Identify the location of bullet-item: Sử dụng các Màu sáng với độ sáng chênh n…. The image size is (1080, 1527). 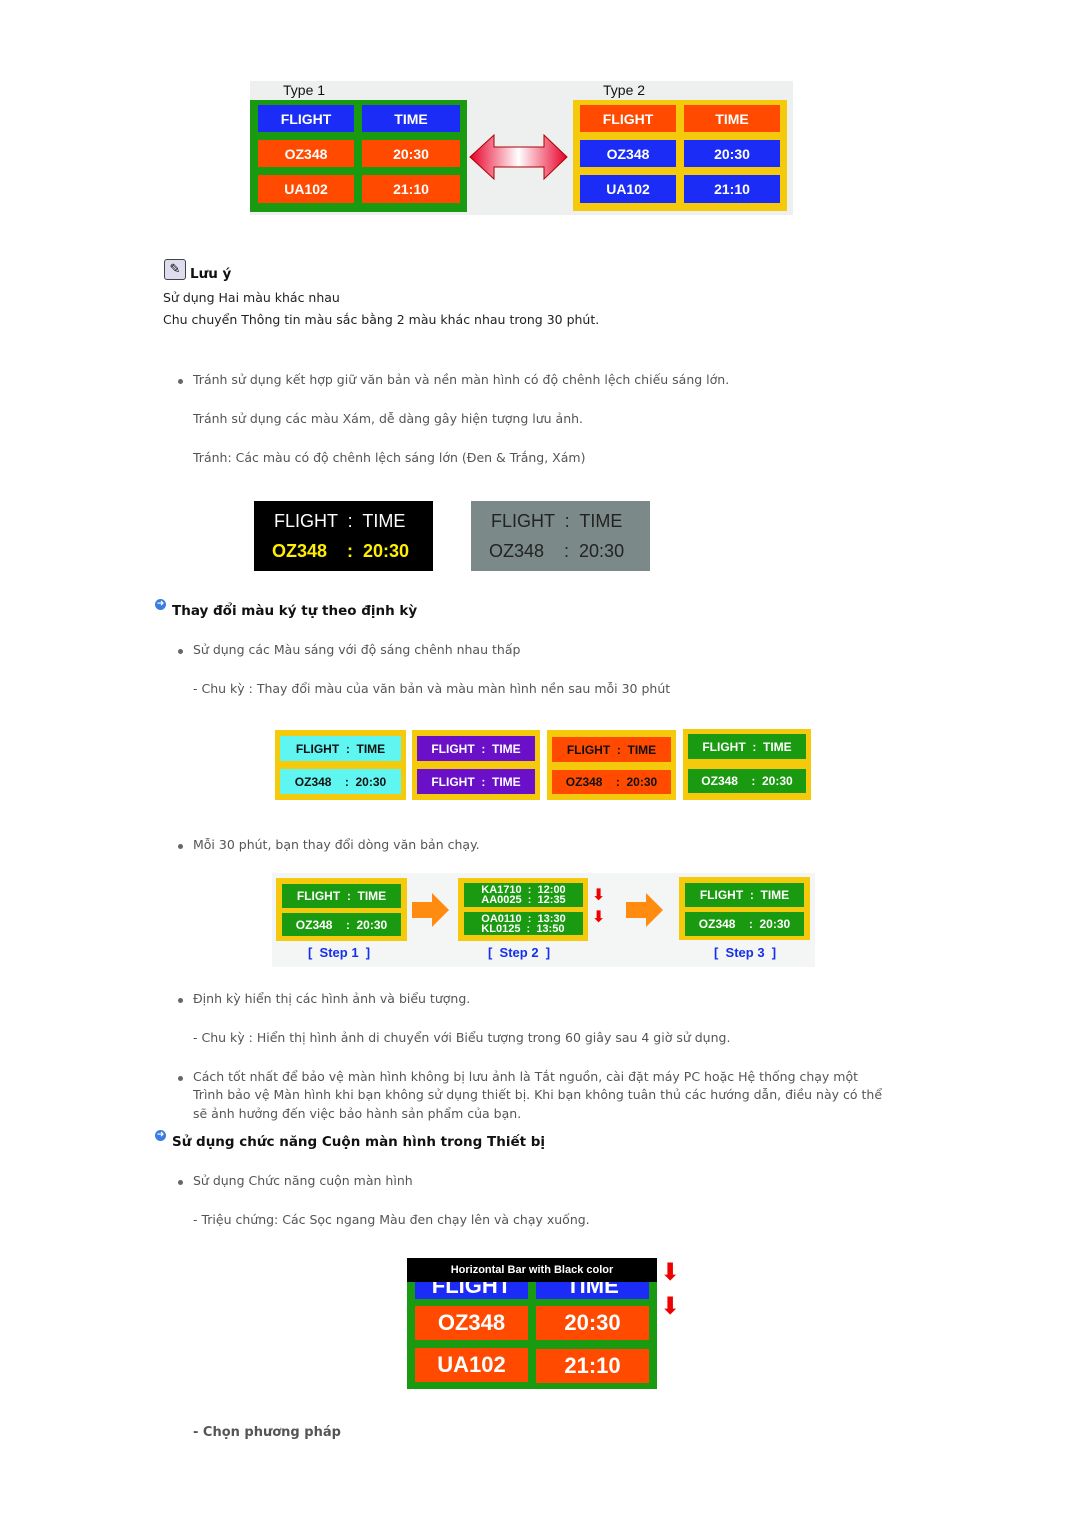
(349, 649).